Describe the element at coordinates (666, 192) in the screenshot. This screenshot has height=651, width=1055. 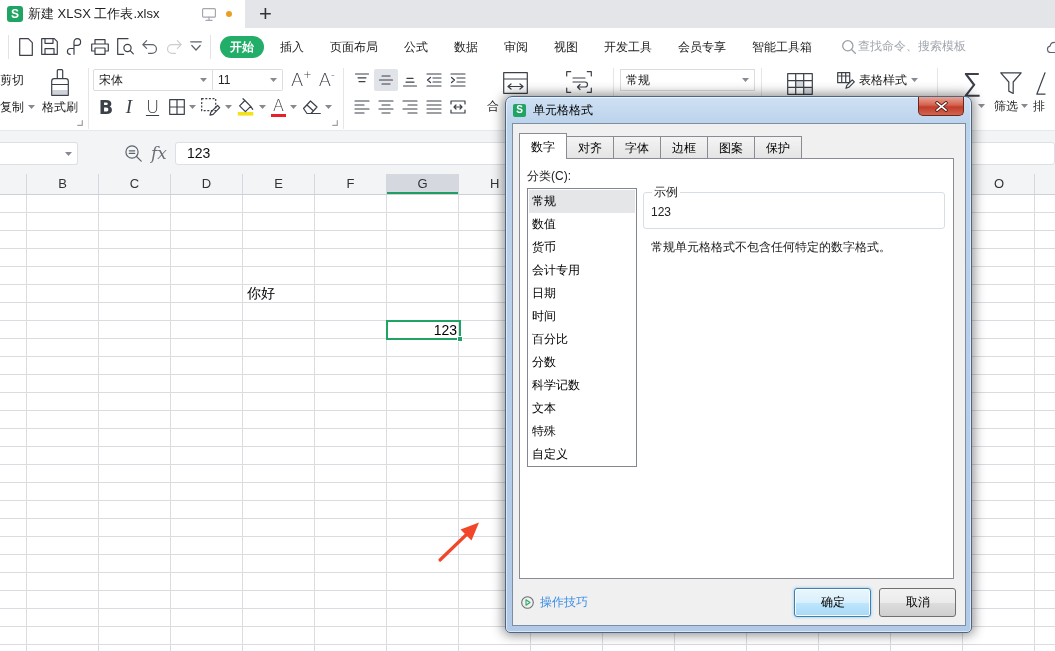
I see `sample-label: 示例` at that location.